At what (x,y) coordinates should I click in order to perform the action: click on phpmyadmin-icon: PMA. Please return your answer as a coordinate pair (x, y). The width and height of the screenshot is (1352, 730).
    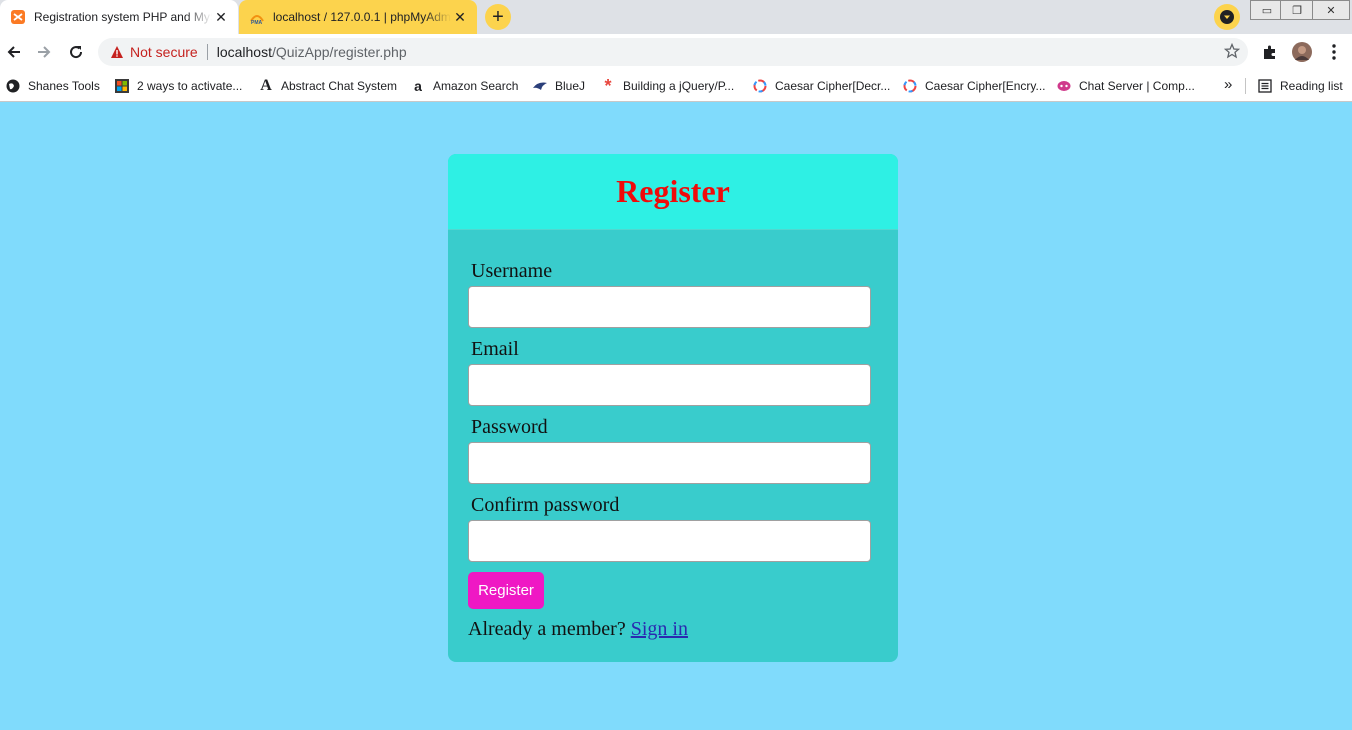
    Looking at the image, I should click on (257, 17).